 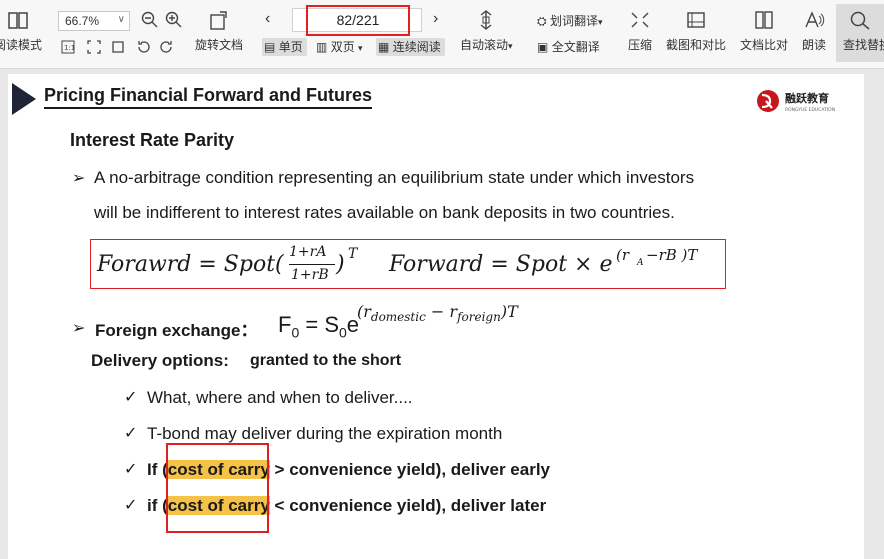 I want to click on read-aloud-button: 朗读, so click(x=814, y=31).